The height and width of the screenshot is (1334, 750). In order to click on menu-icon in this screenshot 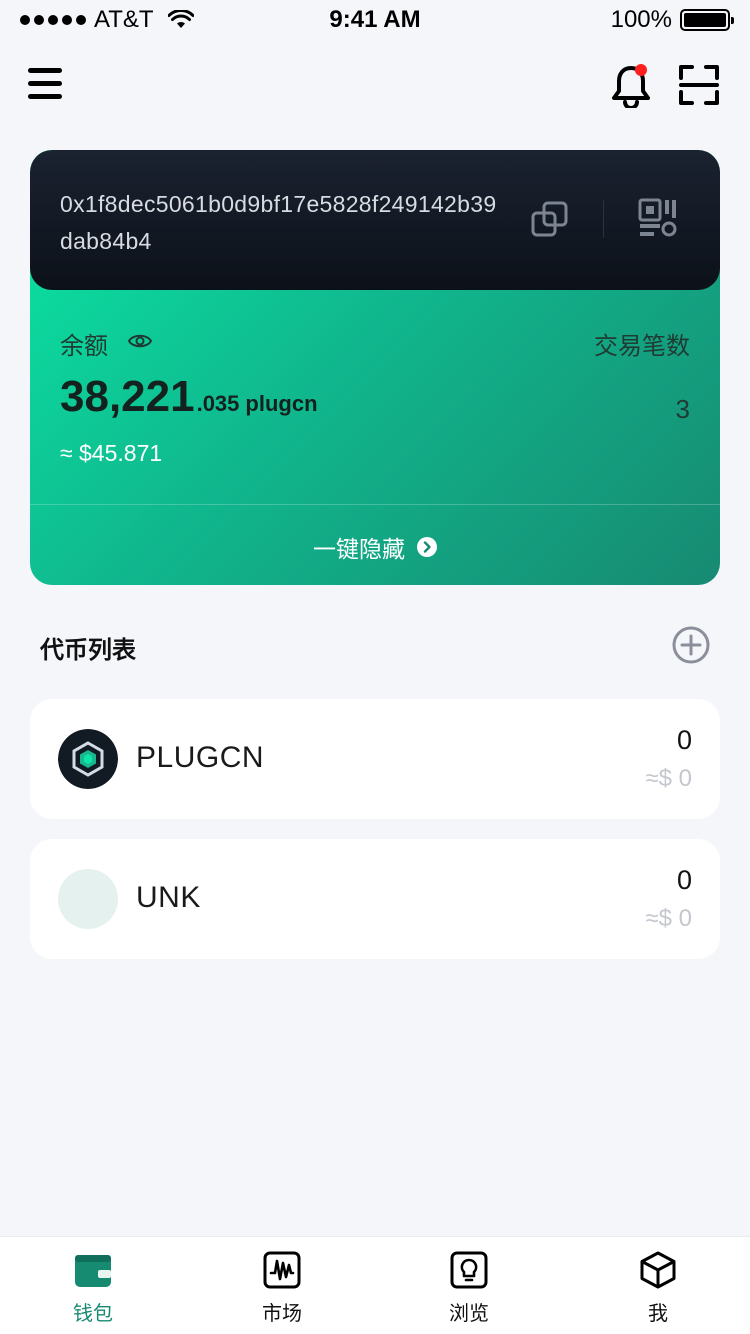, I will do `click(45, 70)`.